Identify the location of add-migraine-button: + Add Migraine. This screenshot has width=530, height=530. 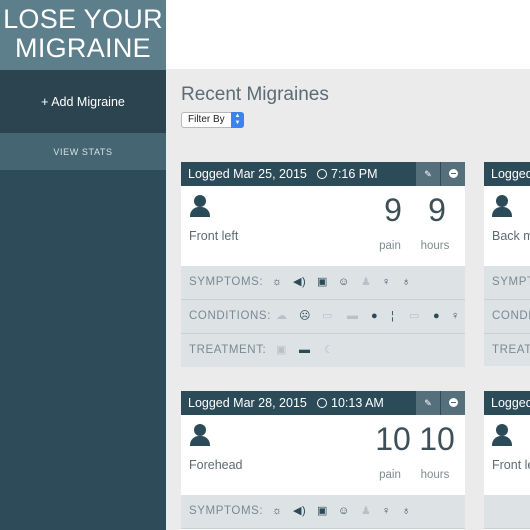
(83, 101).